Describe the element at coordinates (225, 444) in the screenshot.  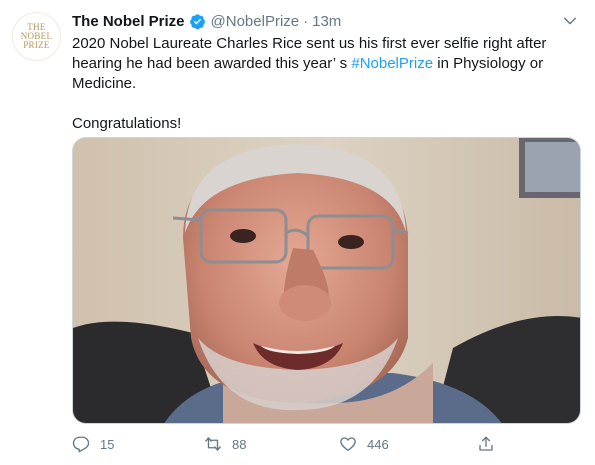
I see `retweet-button: 88` at that location.